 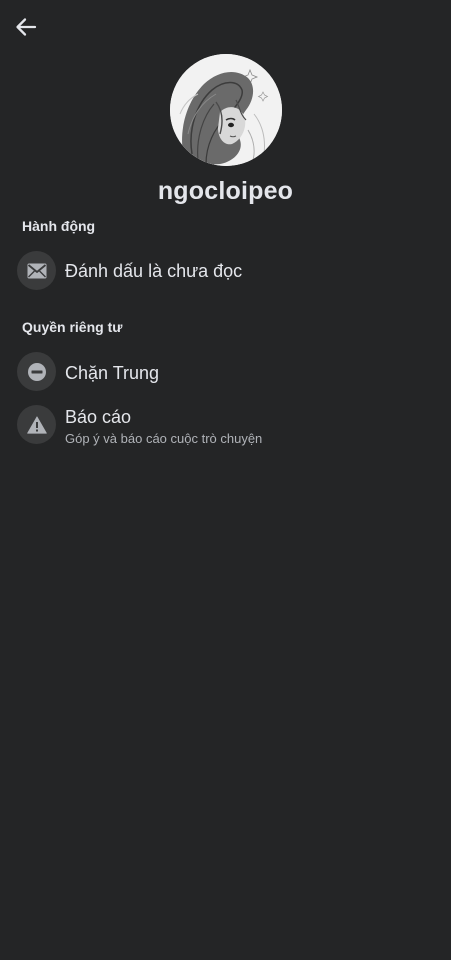 I want to click on arrow-left-icon, so click(x=26, y=27).